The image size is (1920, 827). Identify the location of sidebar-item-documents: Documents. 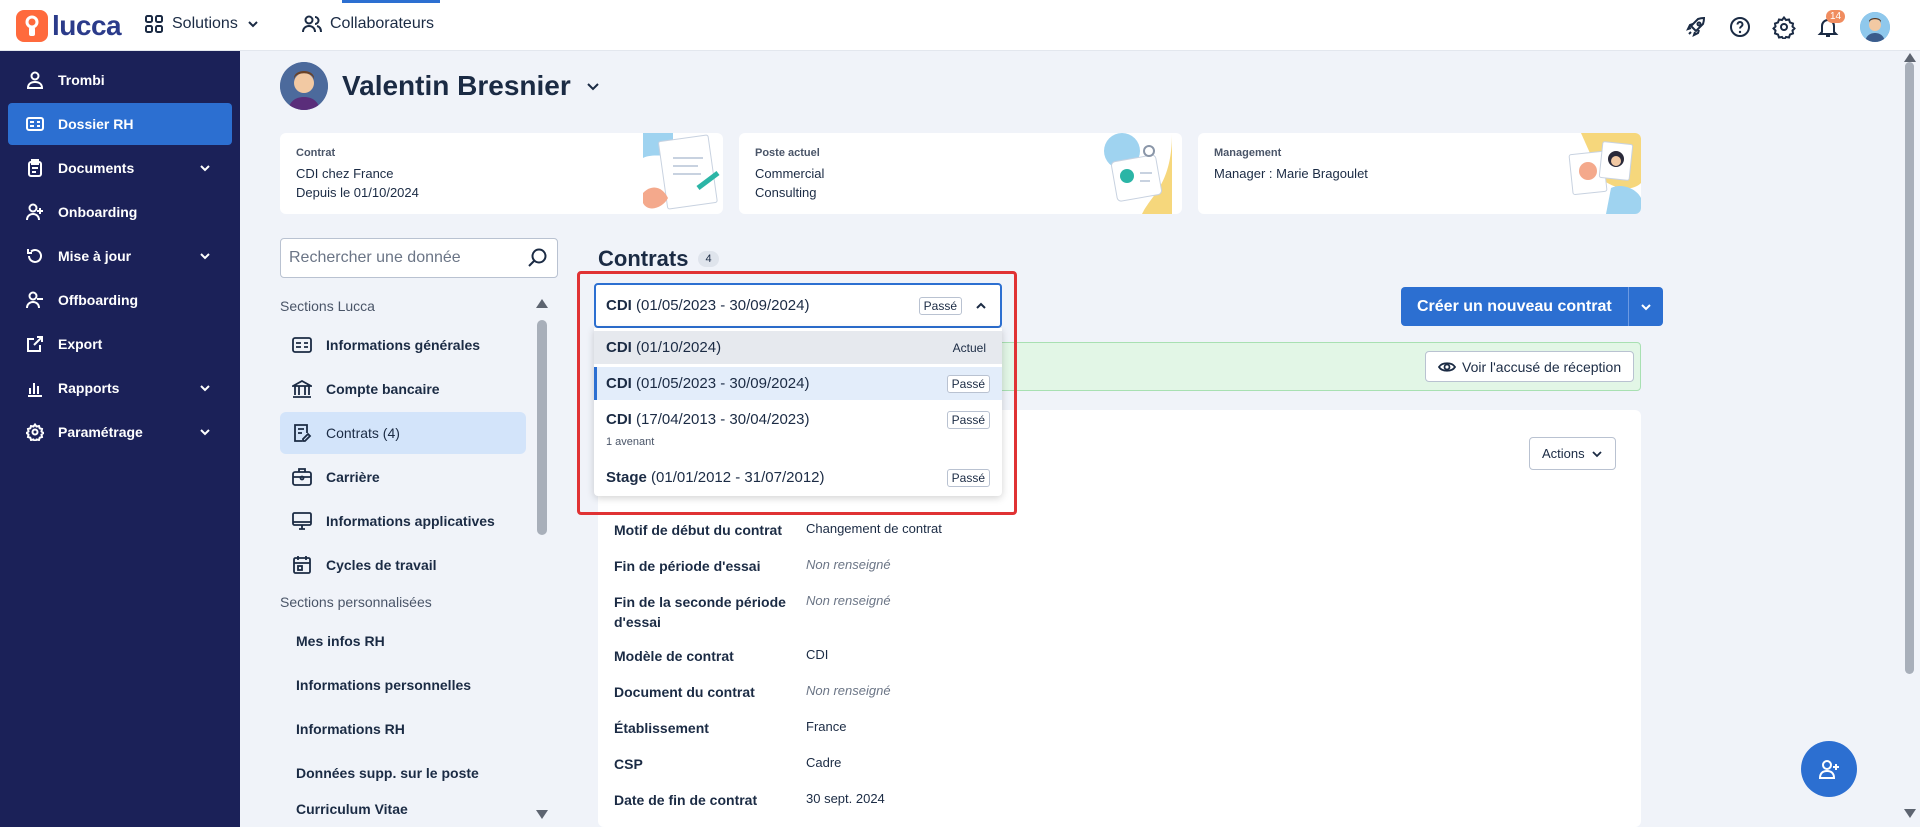
(120, 168).